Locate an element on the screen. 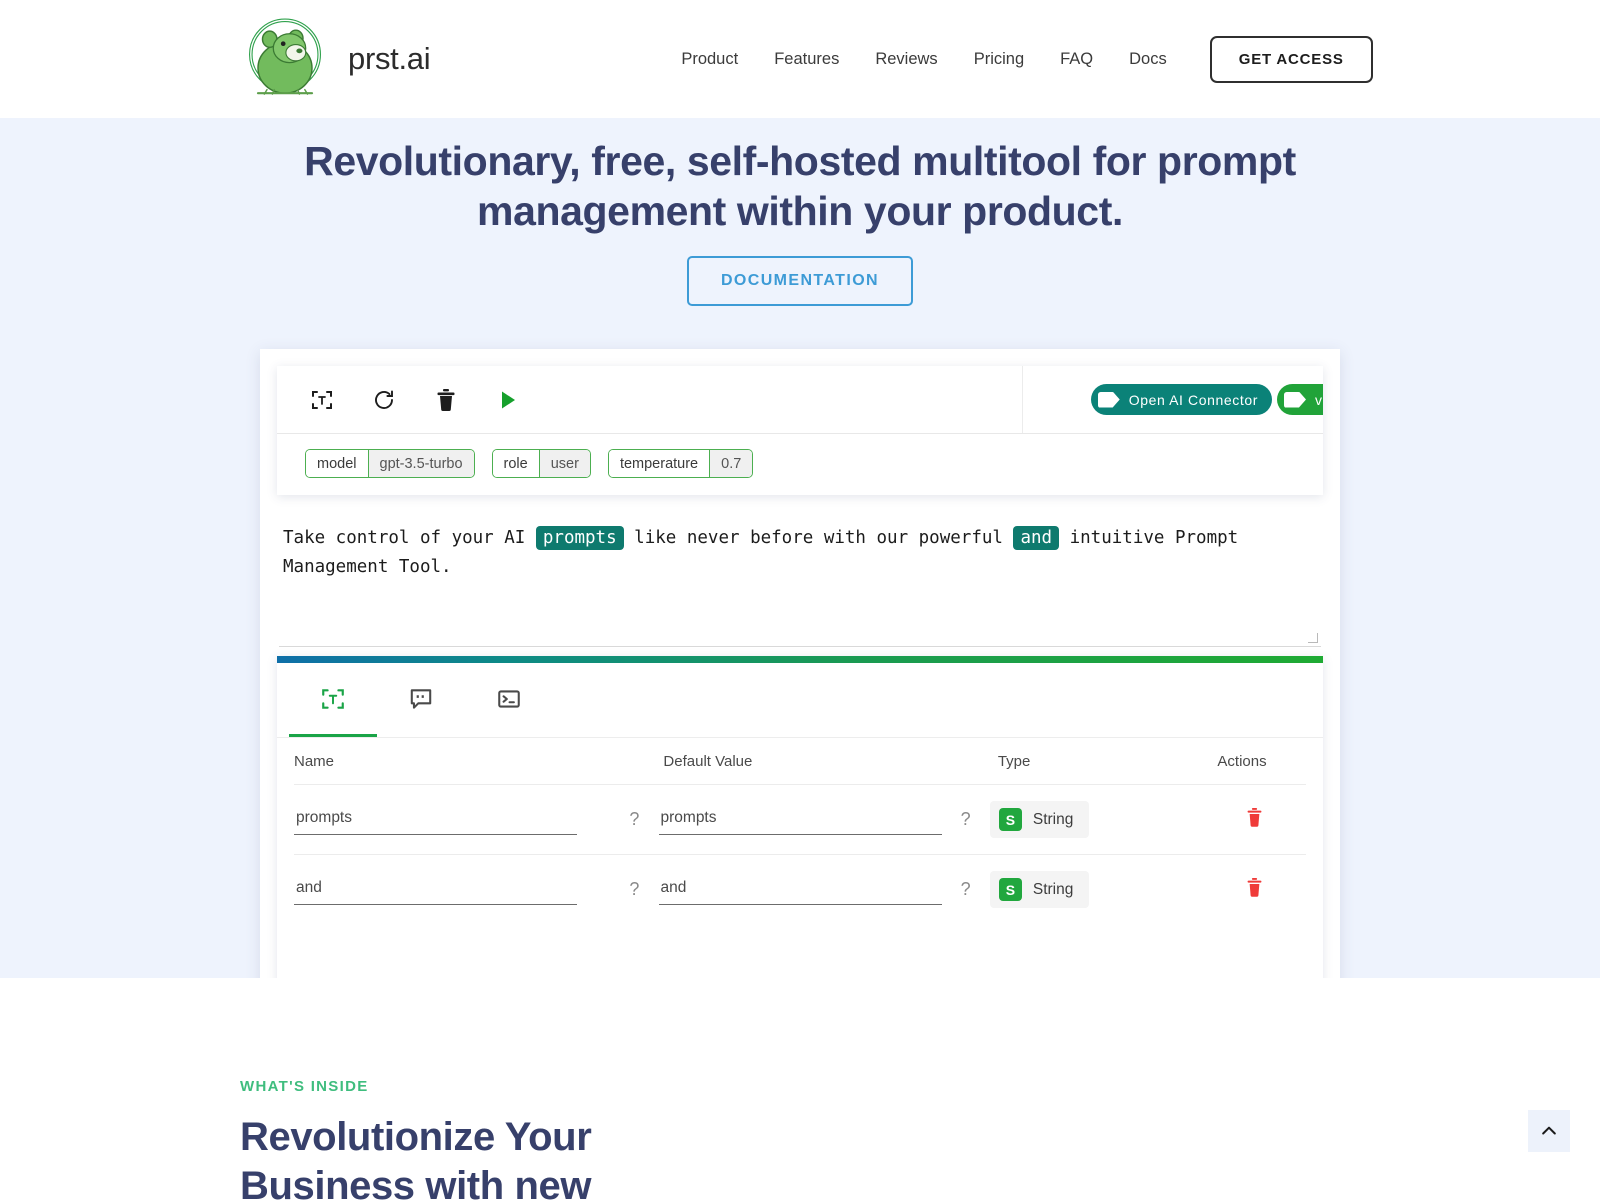 This screenshot has width=1600, height=1200. chevron-up-icon is located at coordinates (1549, 1130).